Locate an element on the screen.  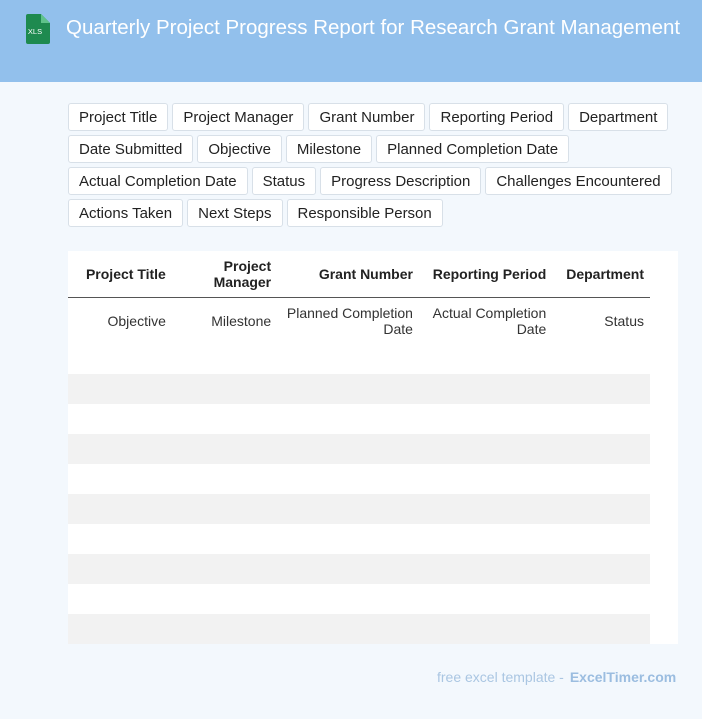
field-tag: Progress Description is located at coordinates (401, 181).